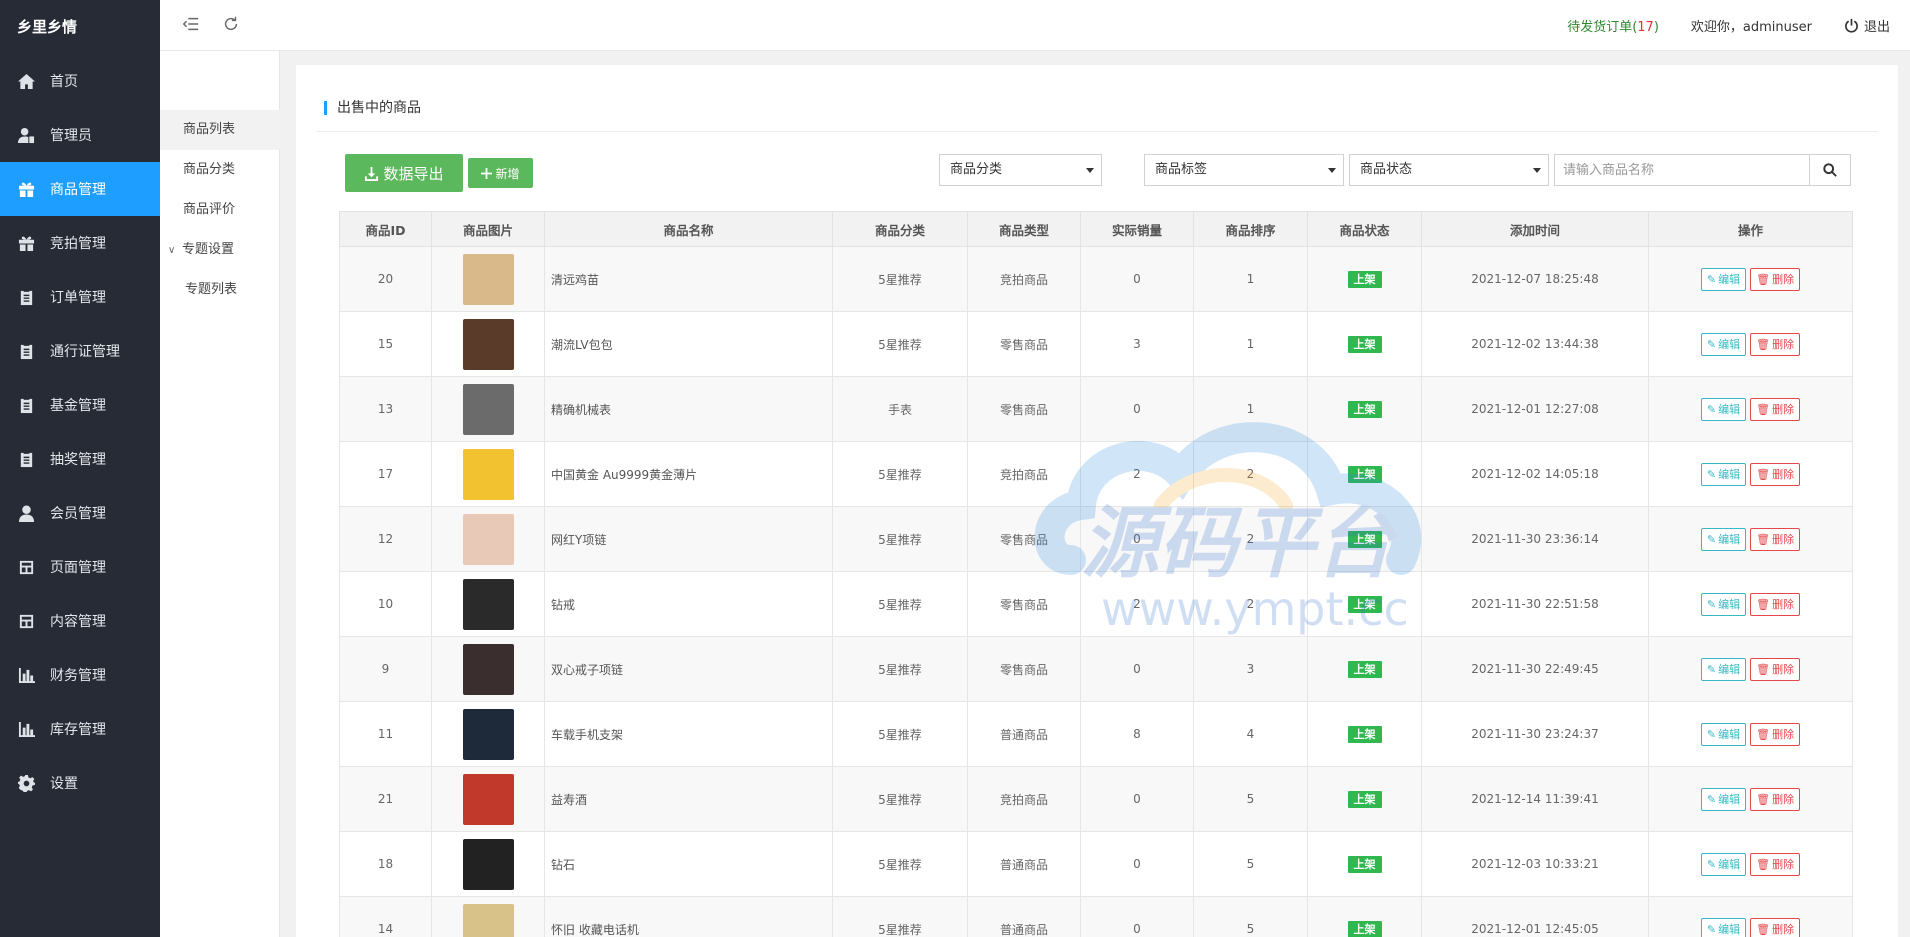 This screenshot has width=1910, height=937. Describe the element at coordinates (80, 297) in the screenshot. I see `sidebar-item-4: 订单管理` at that location.